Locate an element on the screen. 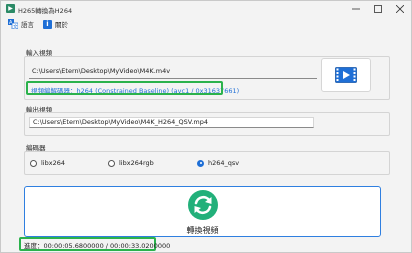 The height and width of the screenshot is (253, 412). input-path-field: C:\Users\Etern\Desktop\MyVideo\M4K.m4v is located at coordinates (169, 72).